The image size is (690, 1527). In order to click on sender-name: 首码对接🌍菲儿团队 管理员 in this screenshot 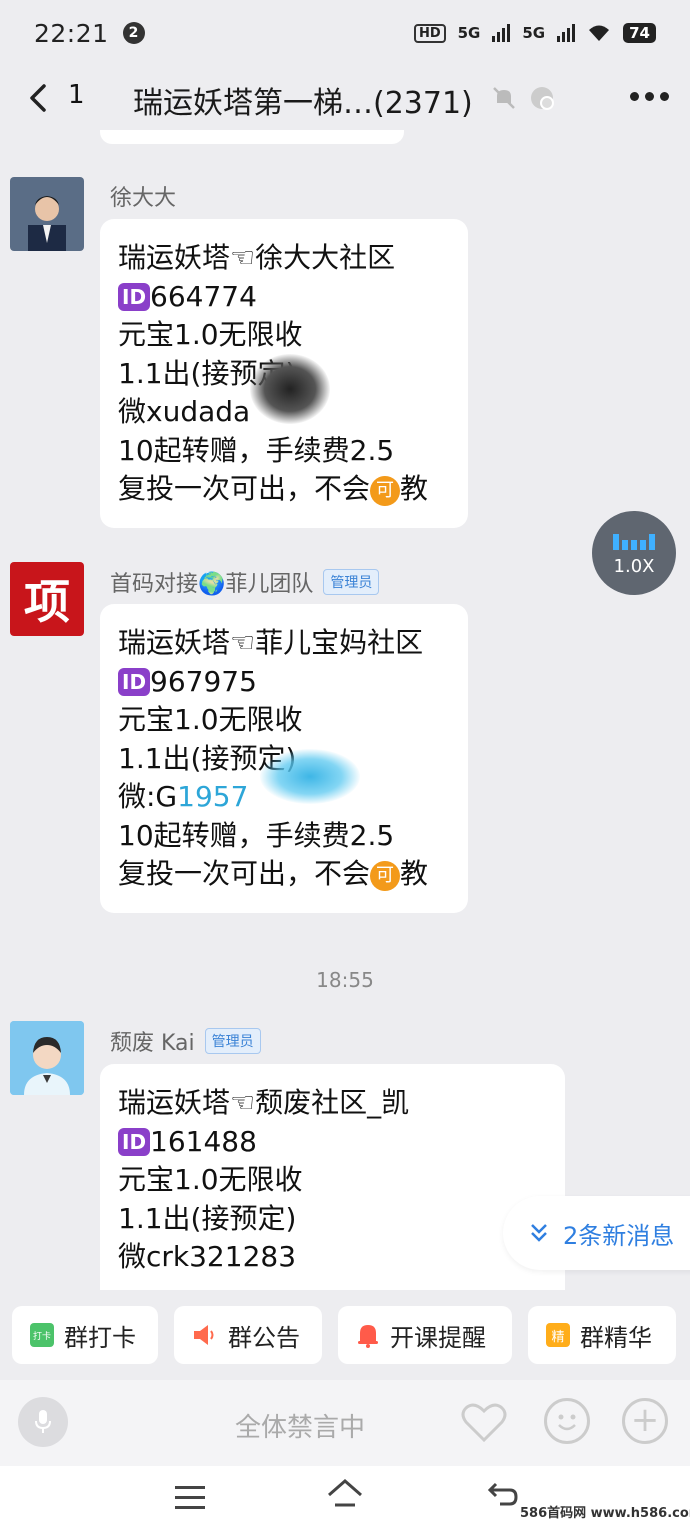, I will do `click(245, 582)`.